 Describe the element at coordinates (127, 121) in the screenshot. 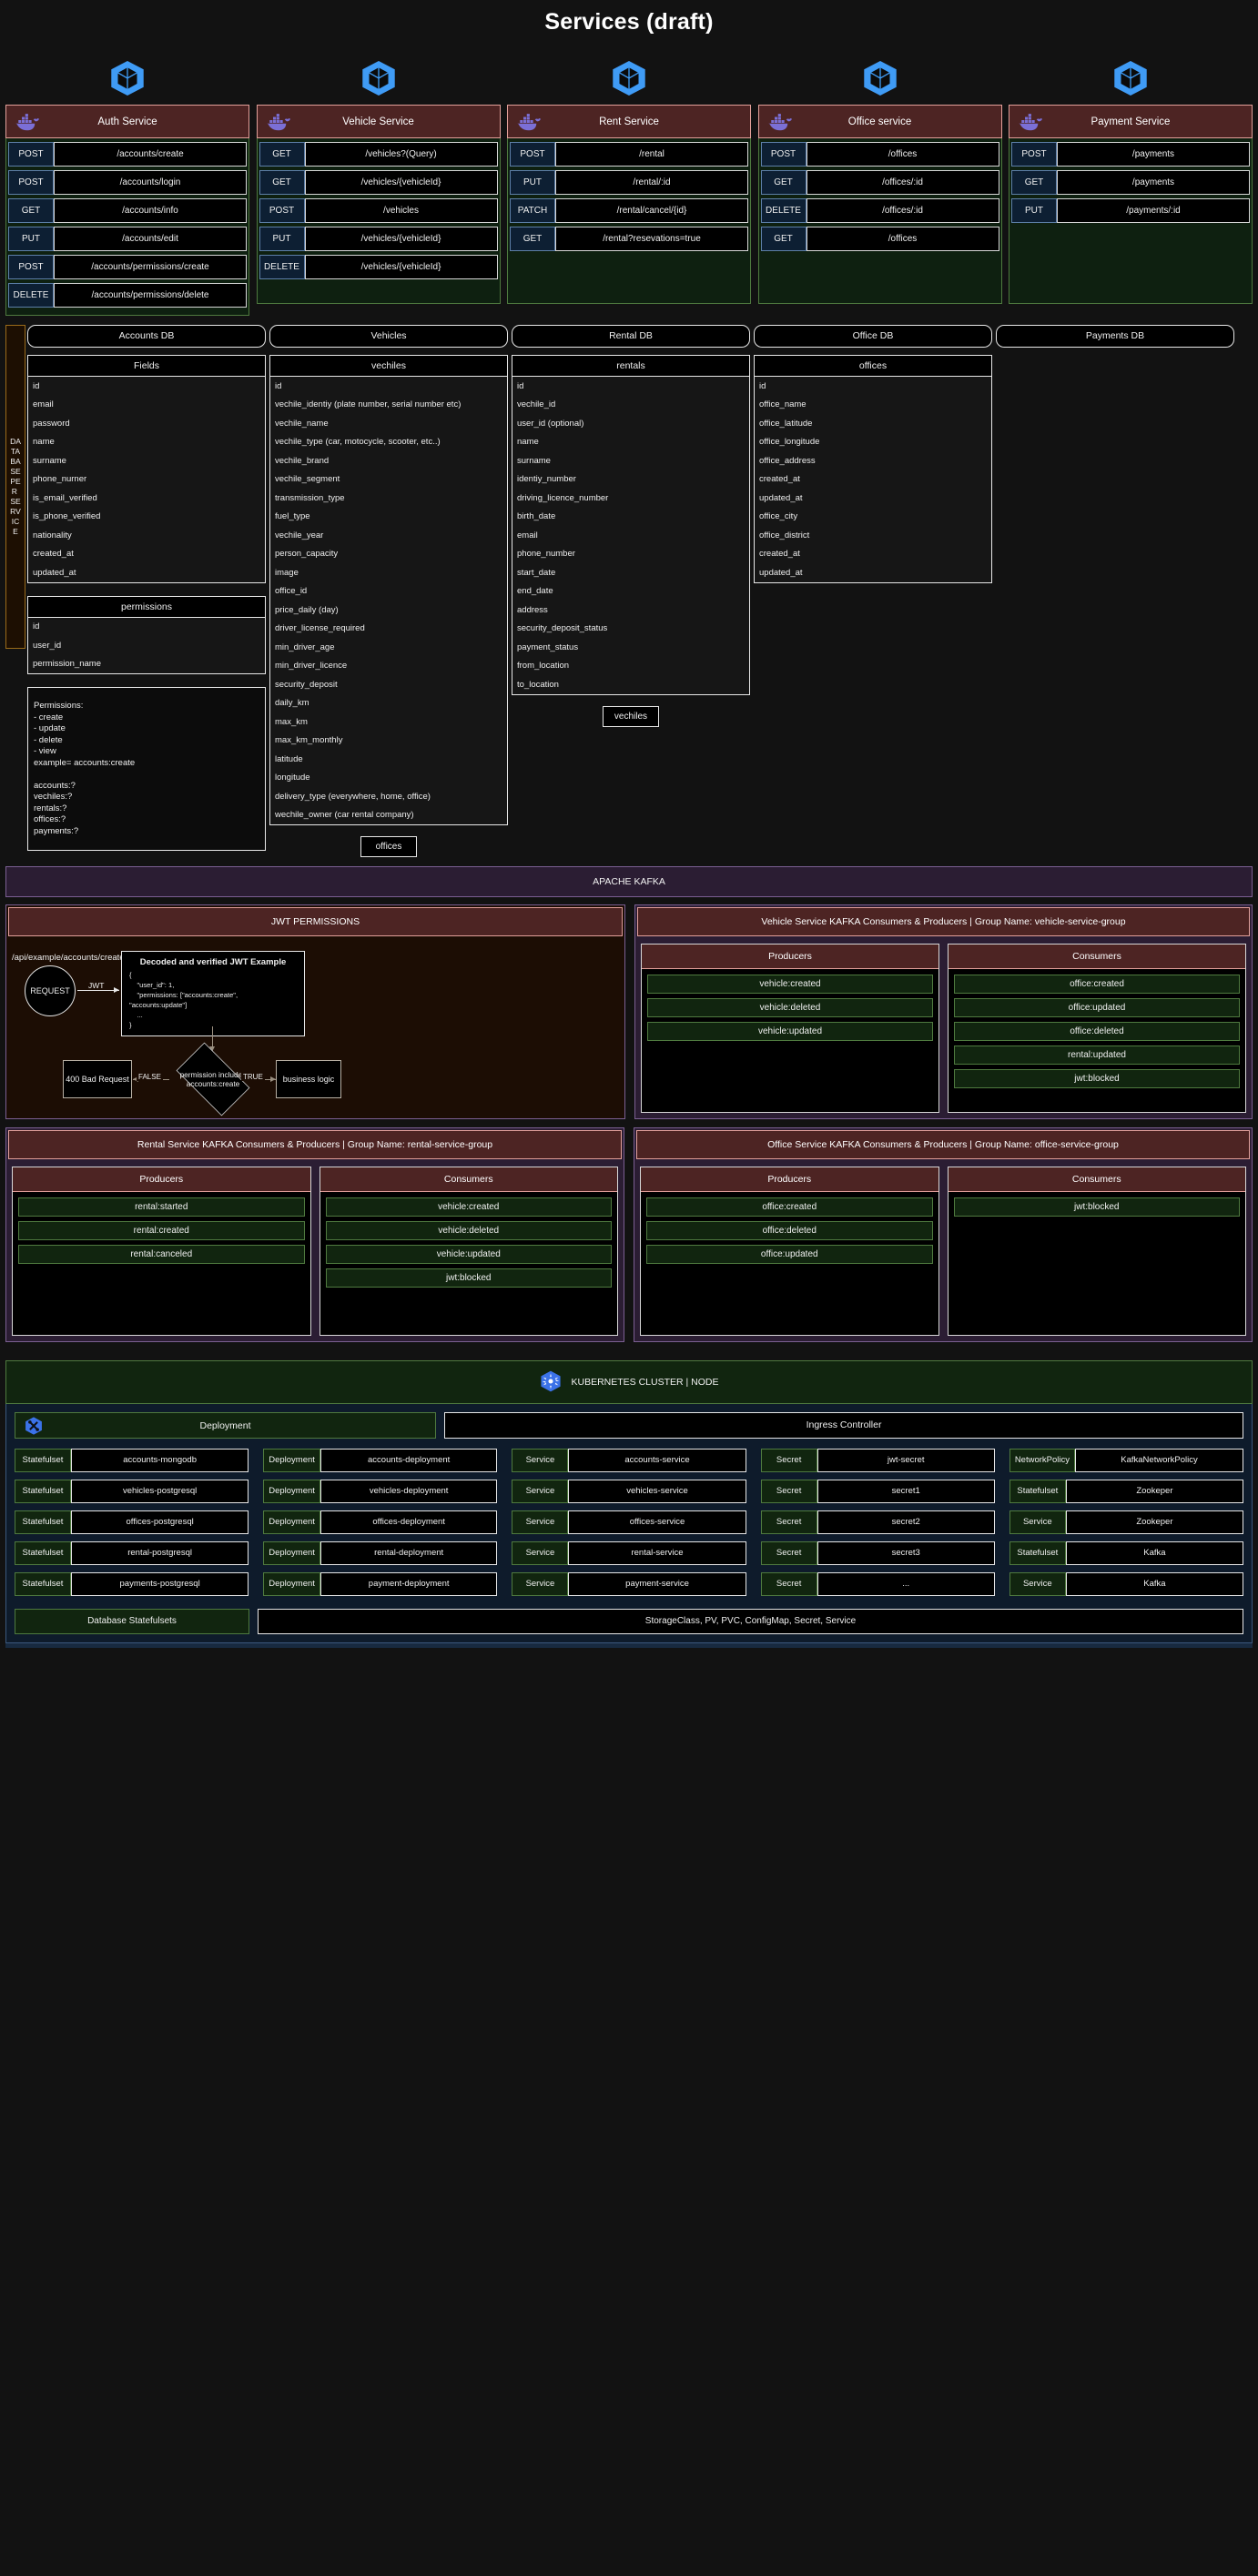

I see `service-header: Auth Service` at that location.